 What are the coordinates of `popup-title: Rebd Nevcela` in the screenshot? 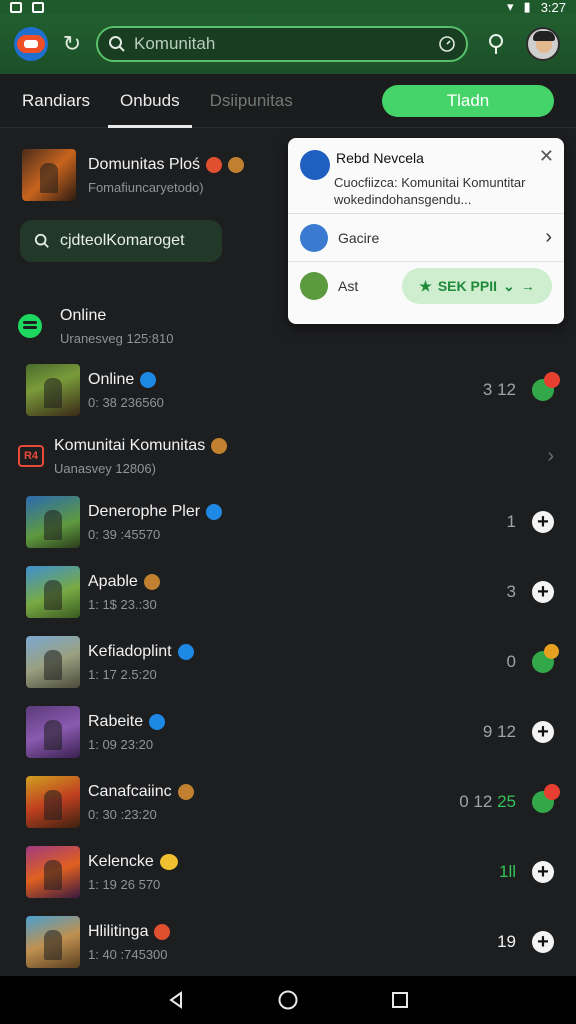 It's located at (380, 158).